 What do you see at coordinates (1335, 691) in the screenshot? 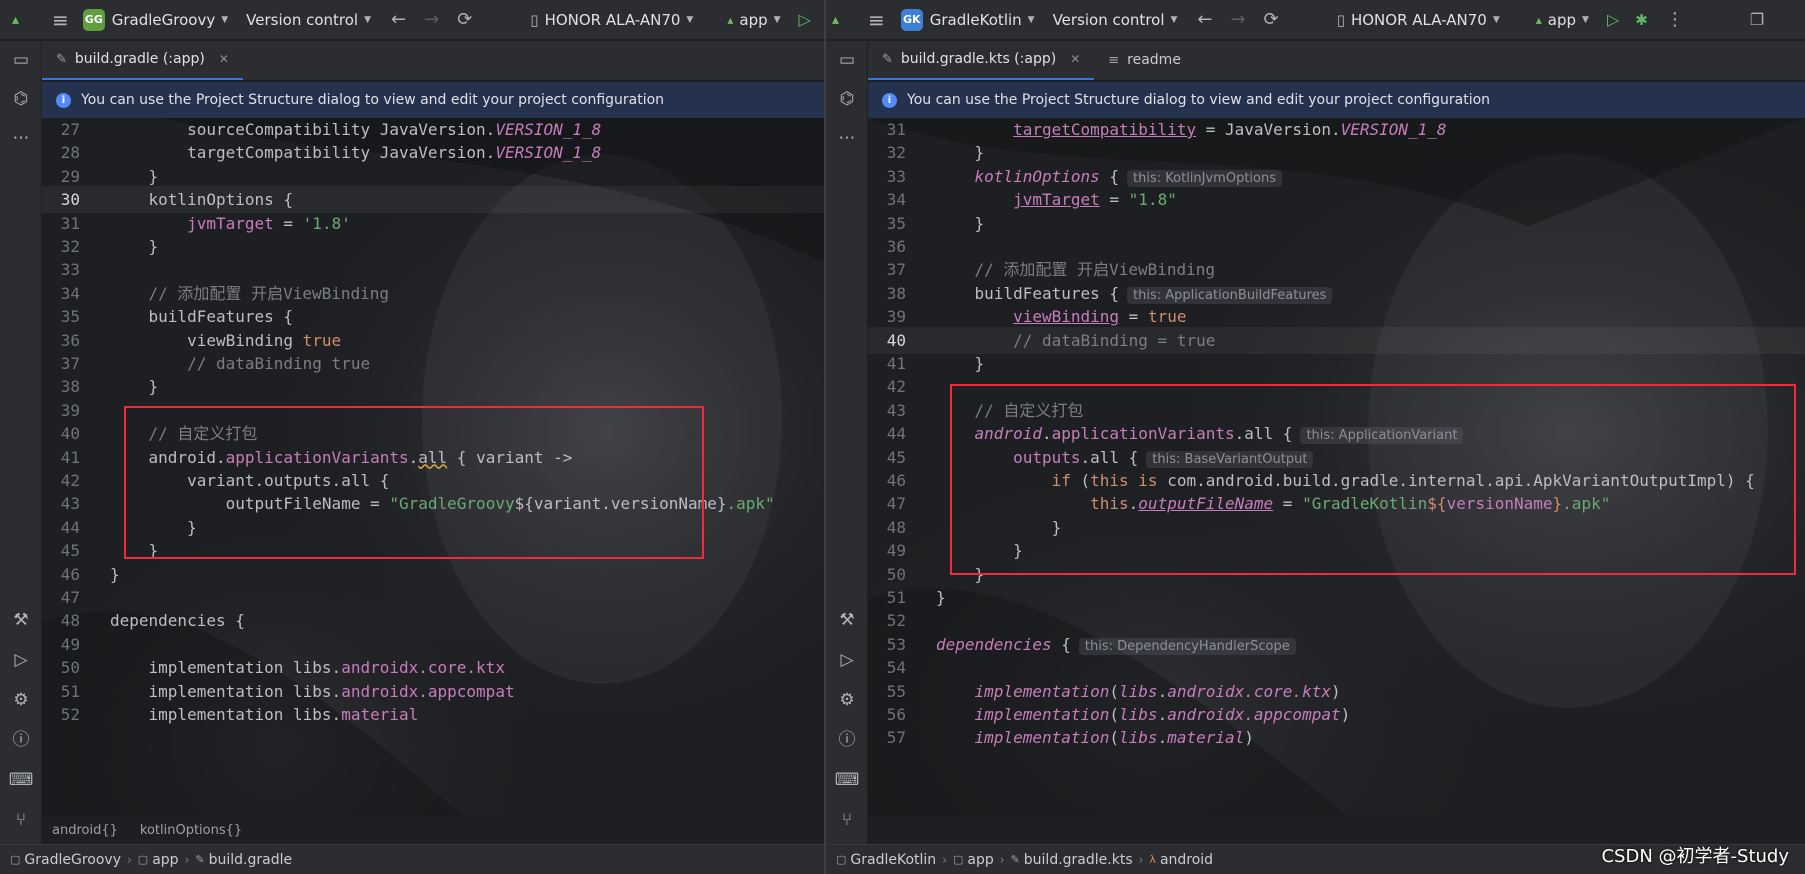
I see `code-token: )` at bounding box center [1335, 691].